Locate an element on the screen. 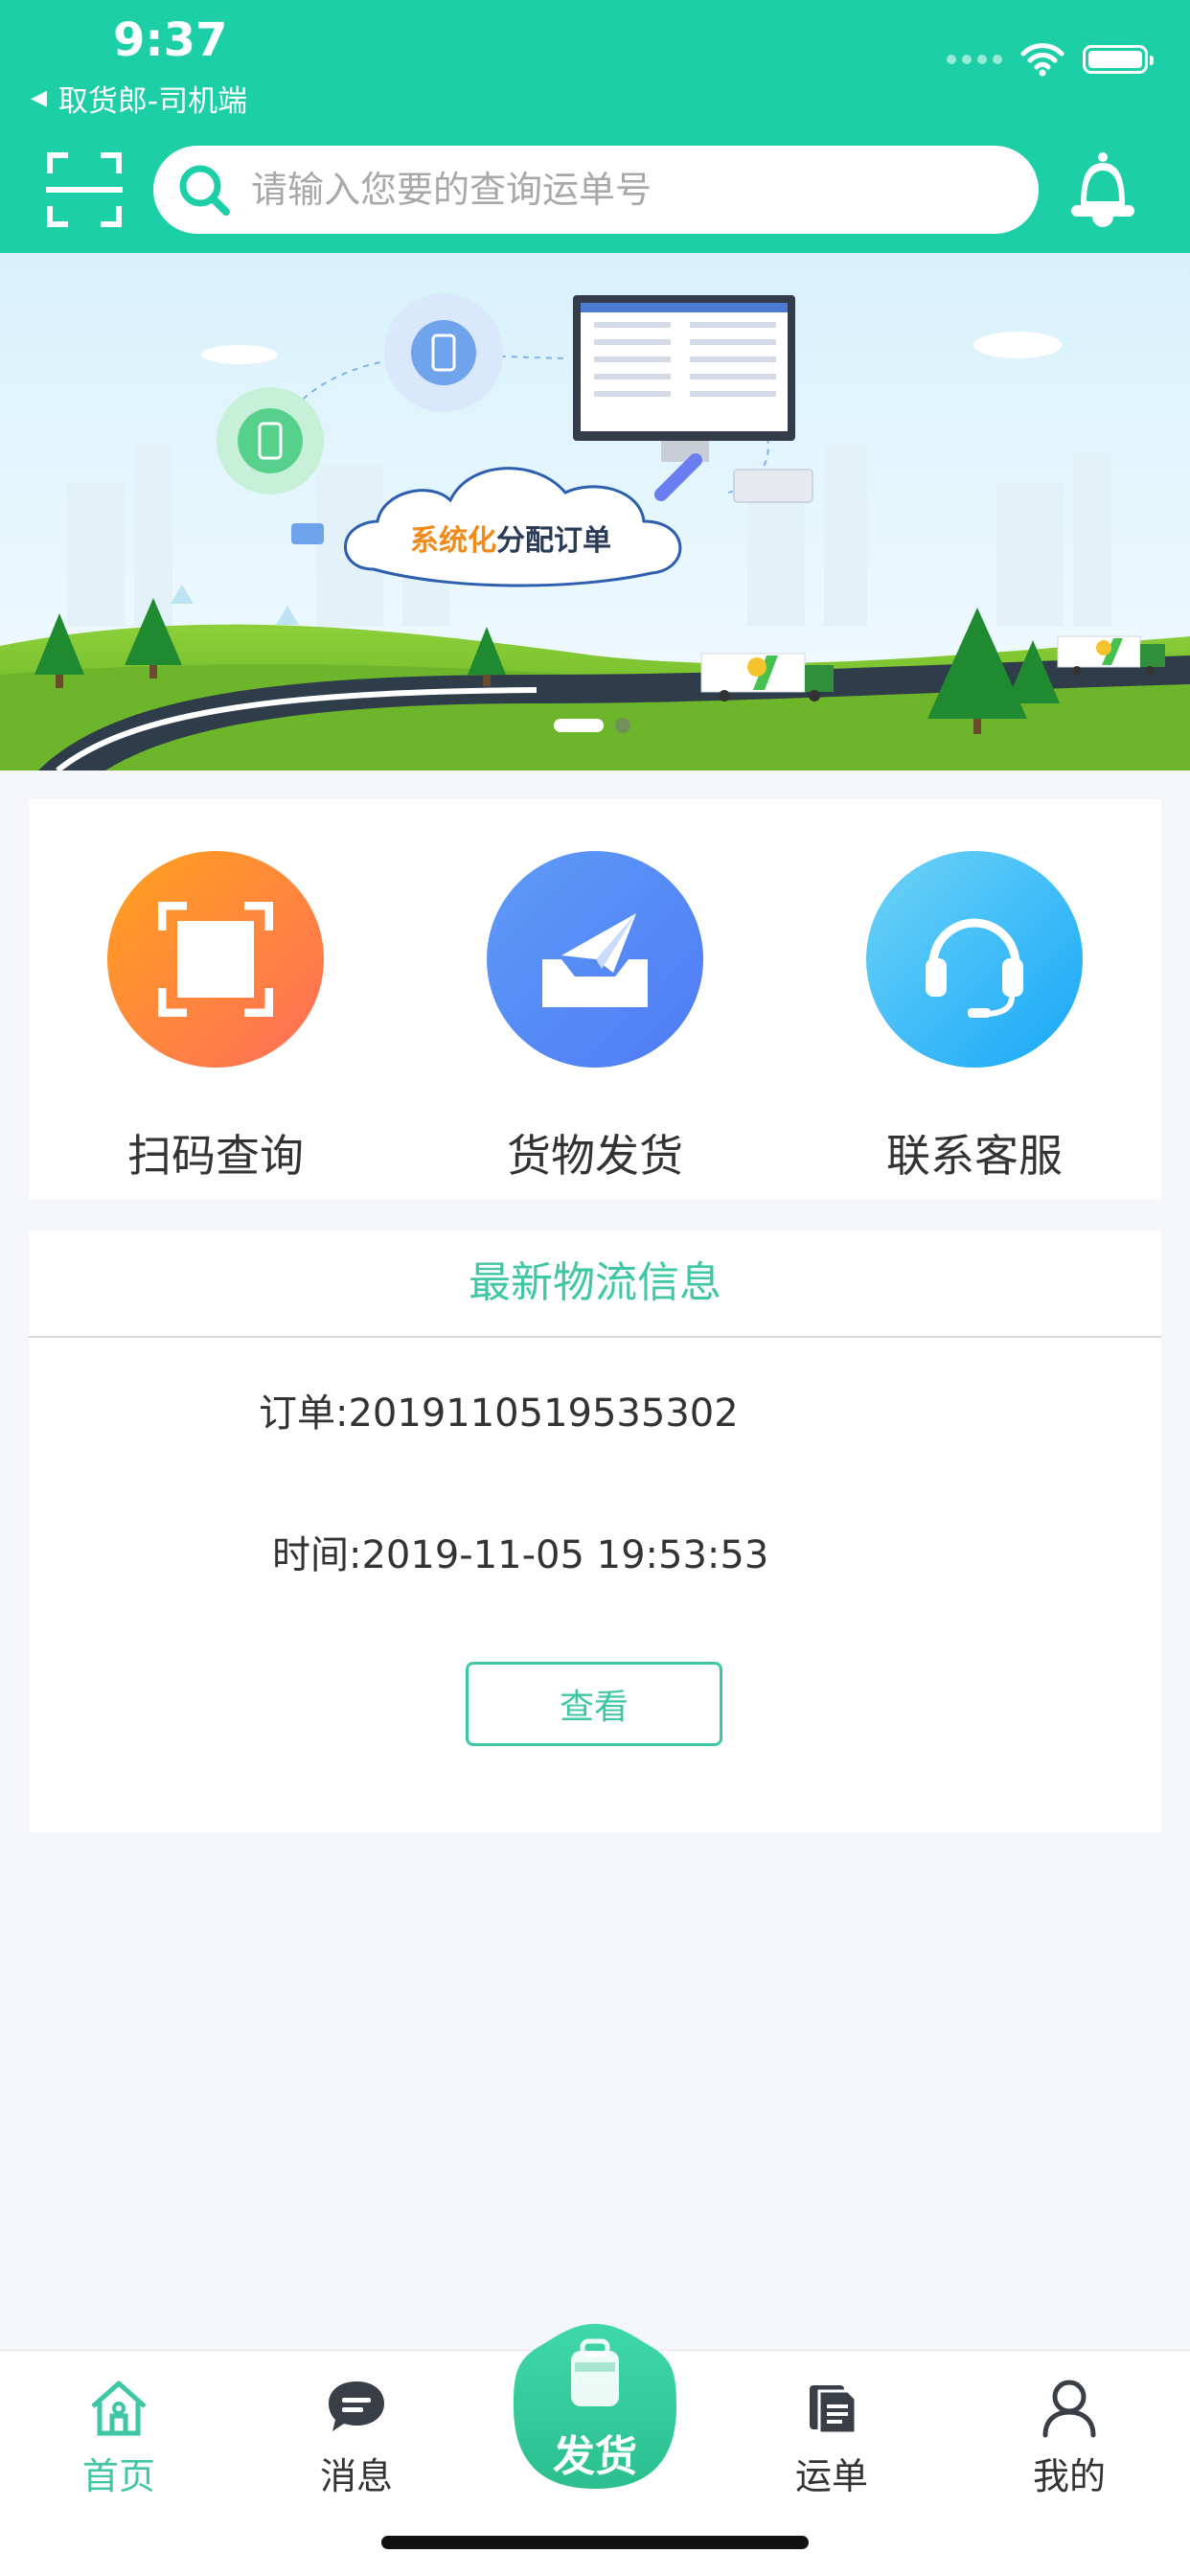 This screenshot has height=2576, width=1190. service-action-circle is located at coordinates (975, 959).